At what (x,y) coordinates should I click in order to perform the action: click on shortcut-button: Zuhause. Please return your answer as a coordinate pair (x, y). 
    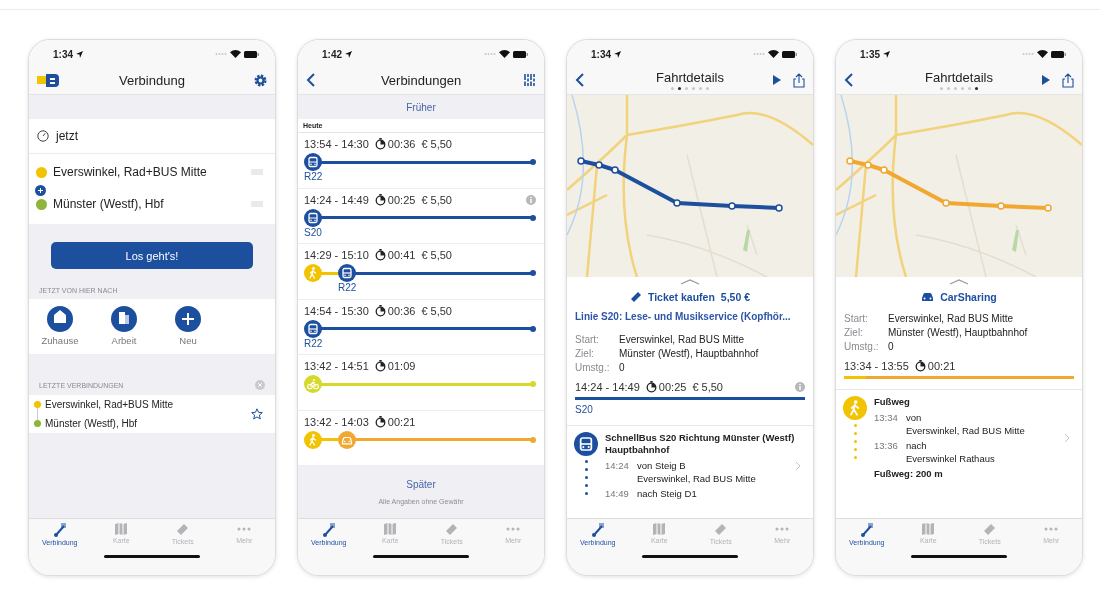
    Looking at the image, I should click on (60, 326).